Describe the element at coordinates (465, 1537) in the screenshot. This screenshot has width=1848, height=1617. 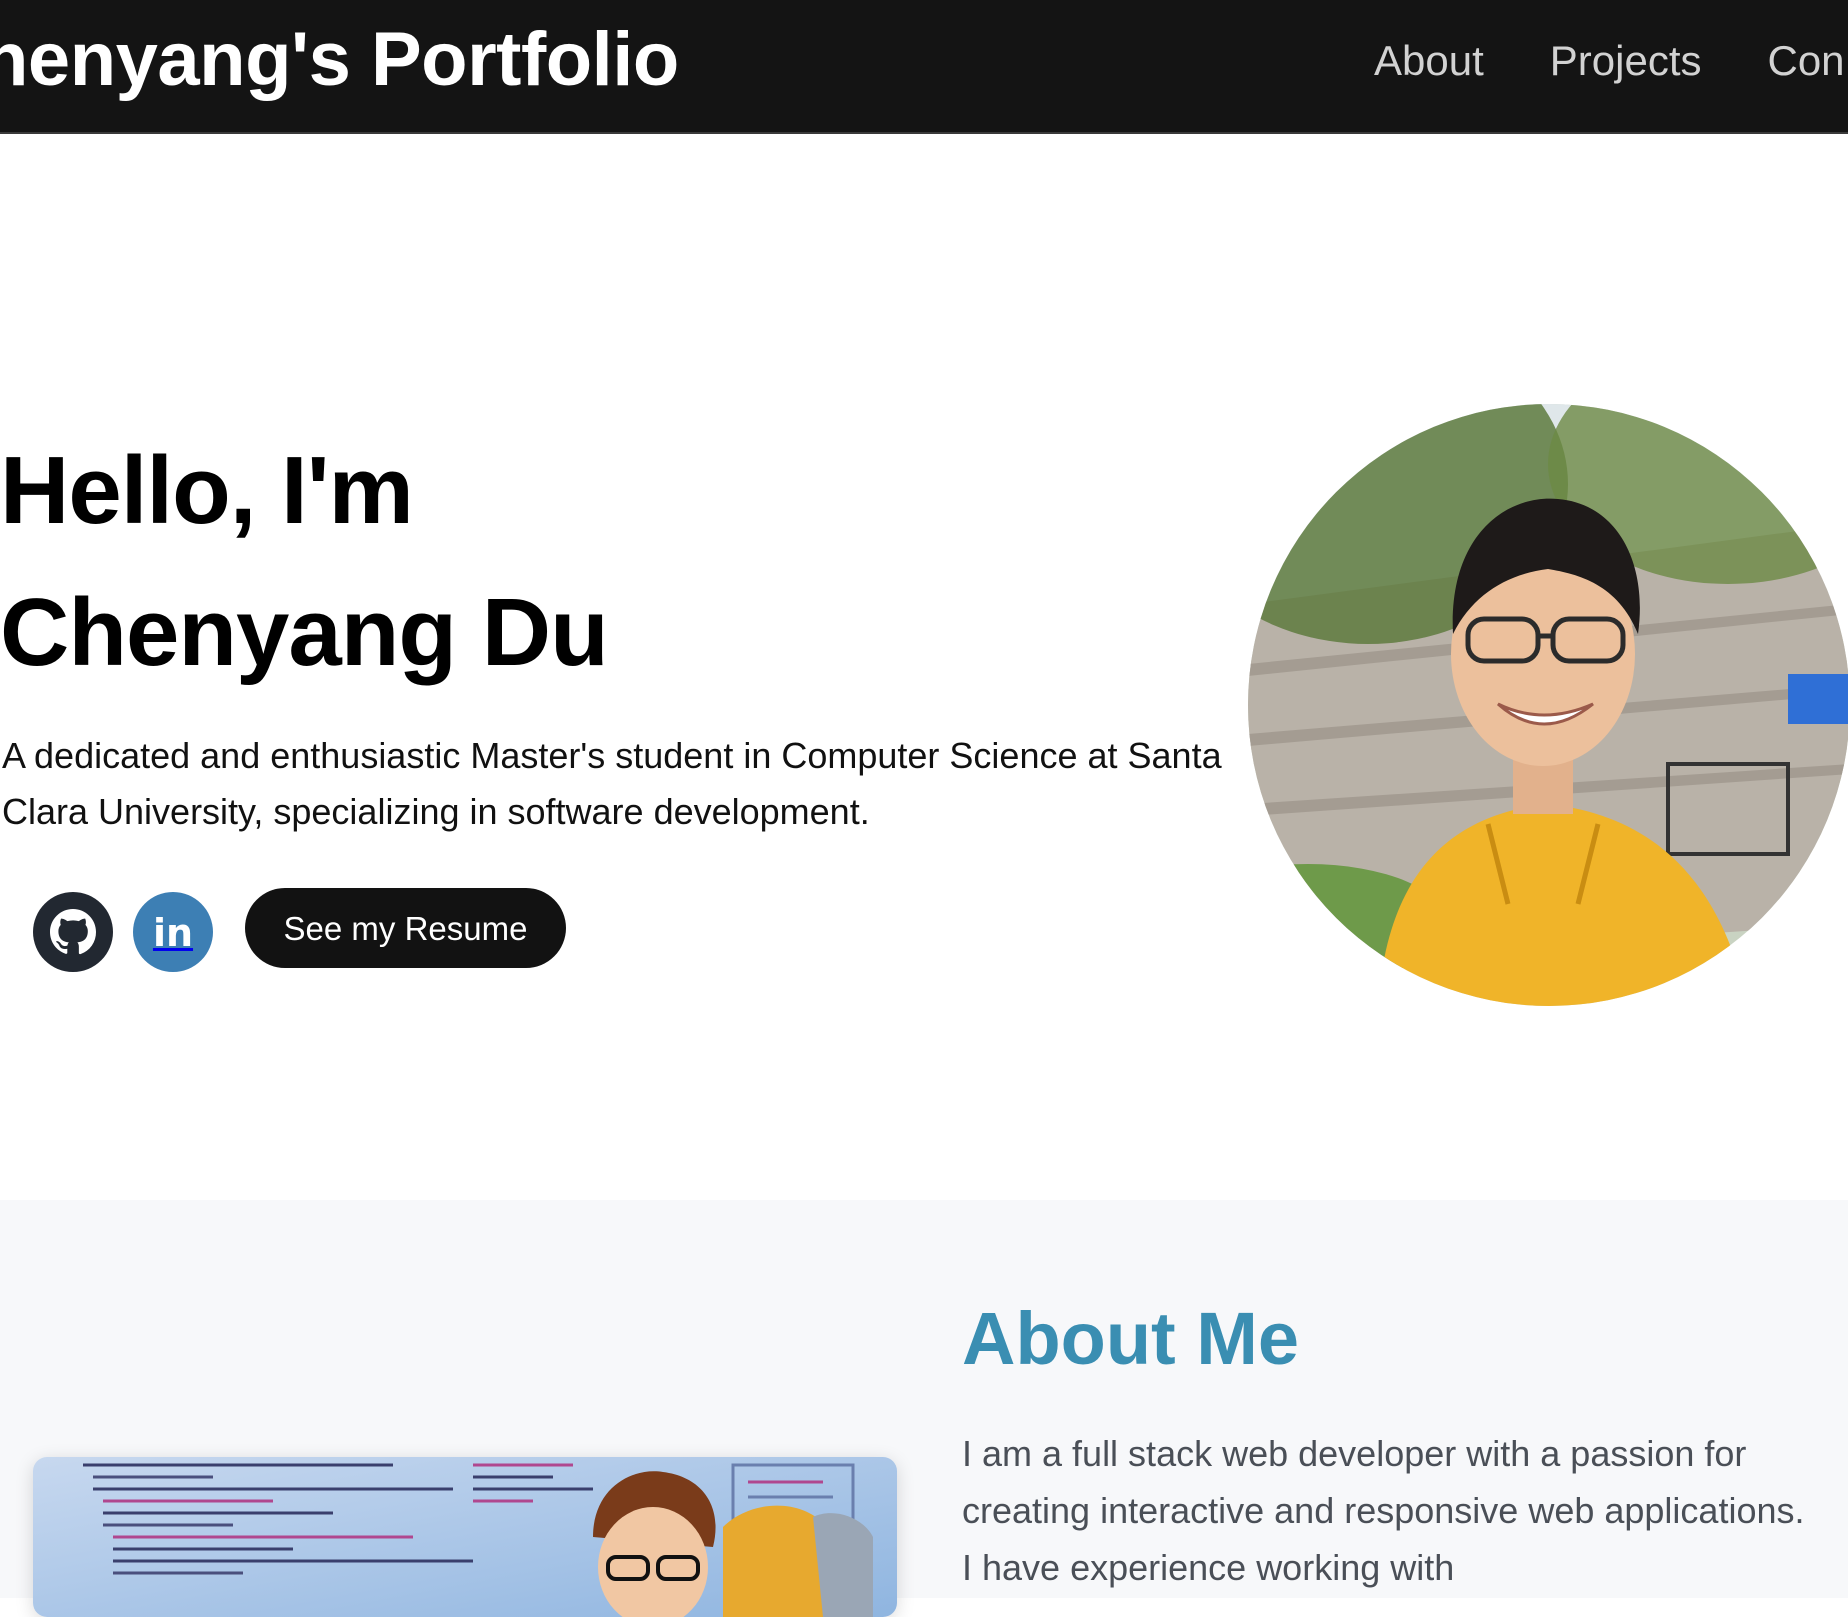
I see `developer-illustration` at that location.